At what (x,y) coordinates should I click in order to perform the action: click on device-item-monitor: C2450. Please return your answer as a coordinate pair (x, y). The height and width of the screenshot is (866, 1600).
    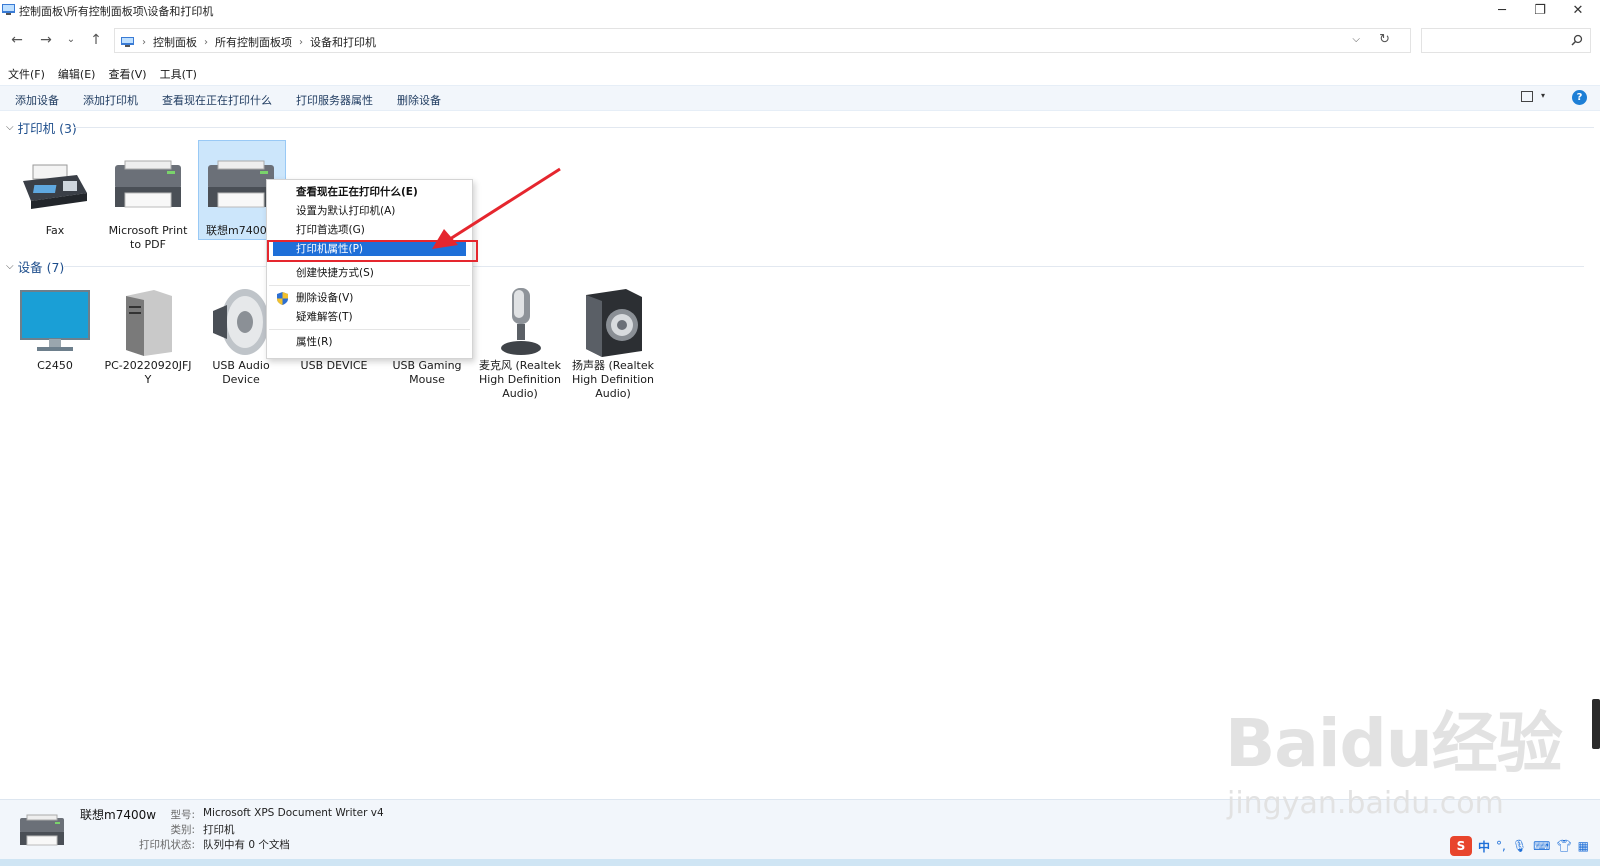
    Looking at the image, I should click on (55, 329).